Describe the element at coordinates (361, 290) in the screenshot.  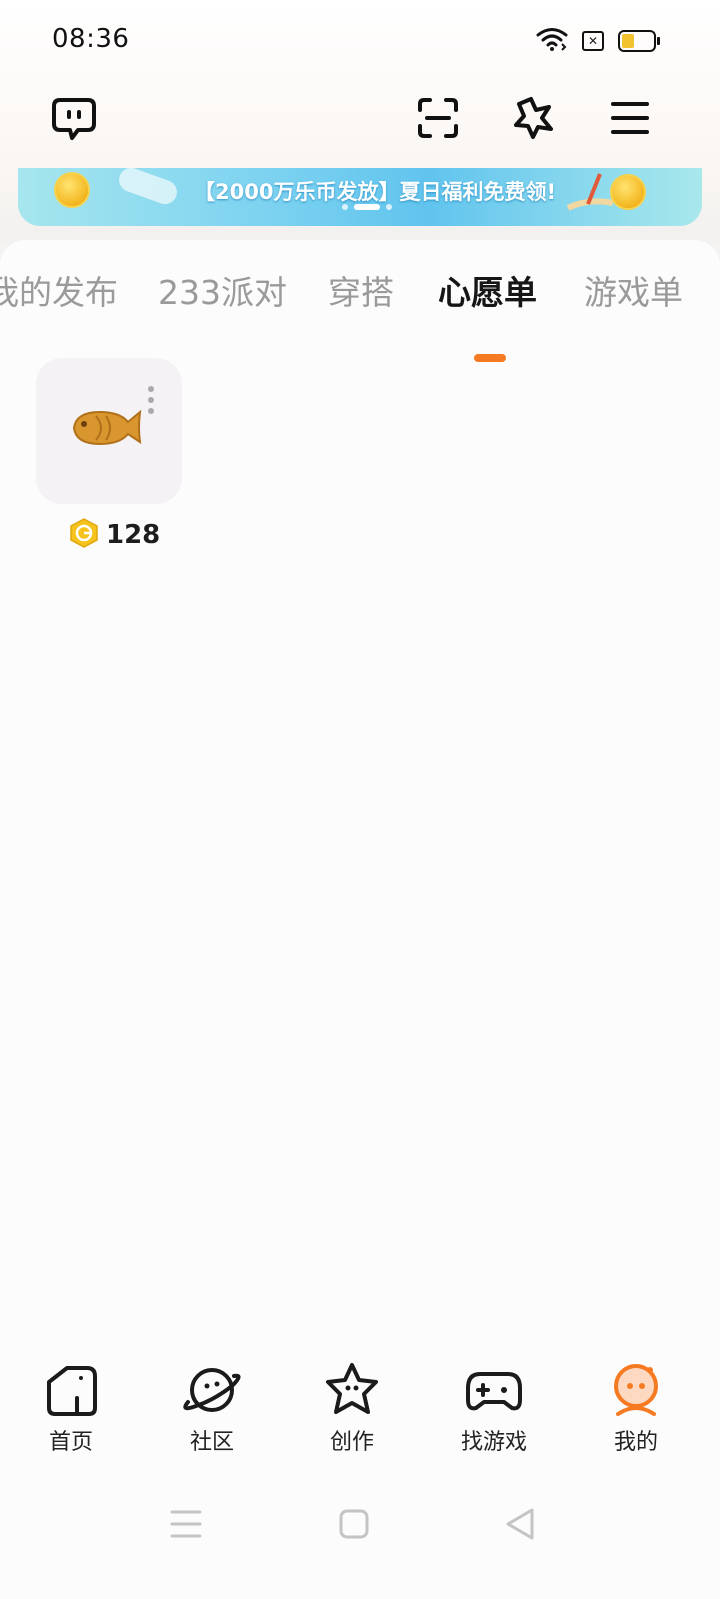
I see `tab-outfits: 穿搭` at that location.